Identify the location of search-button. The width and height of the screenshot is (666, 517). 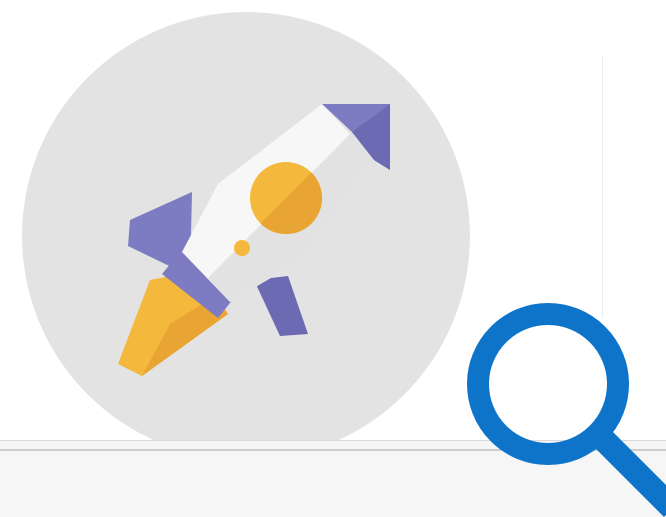
(565, 408).